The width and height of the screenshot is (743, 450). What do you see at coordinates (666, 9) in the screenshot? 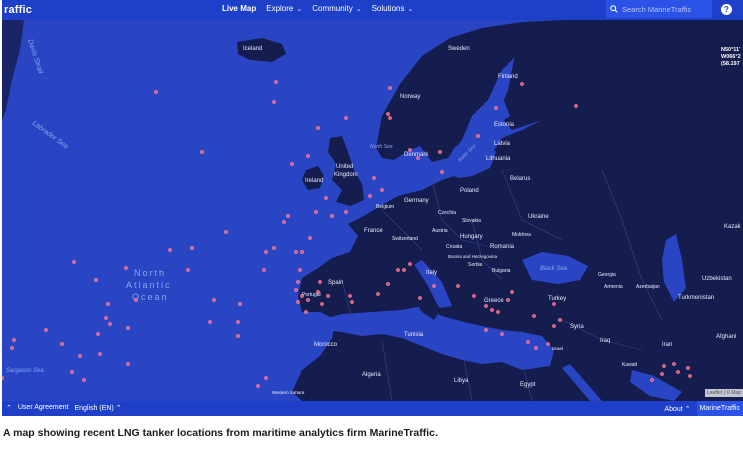
I see `search-input` at bounding box center [666, 9].